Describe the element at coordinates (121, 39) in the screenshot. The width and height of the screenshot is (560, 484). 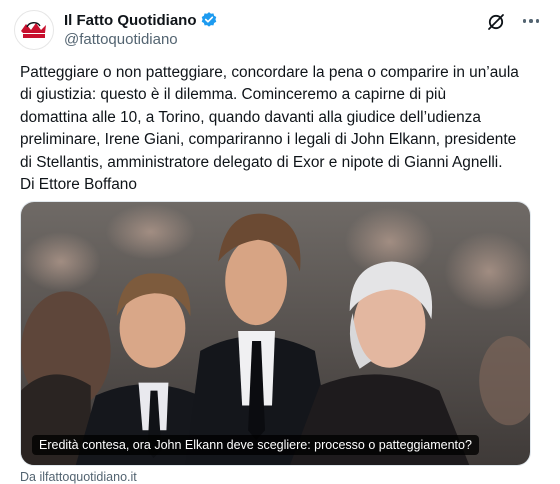
I see `handle: @fattoquotidiano` at that location.